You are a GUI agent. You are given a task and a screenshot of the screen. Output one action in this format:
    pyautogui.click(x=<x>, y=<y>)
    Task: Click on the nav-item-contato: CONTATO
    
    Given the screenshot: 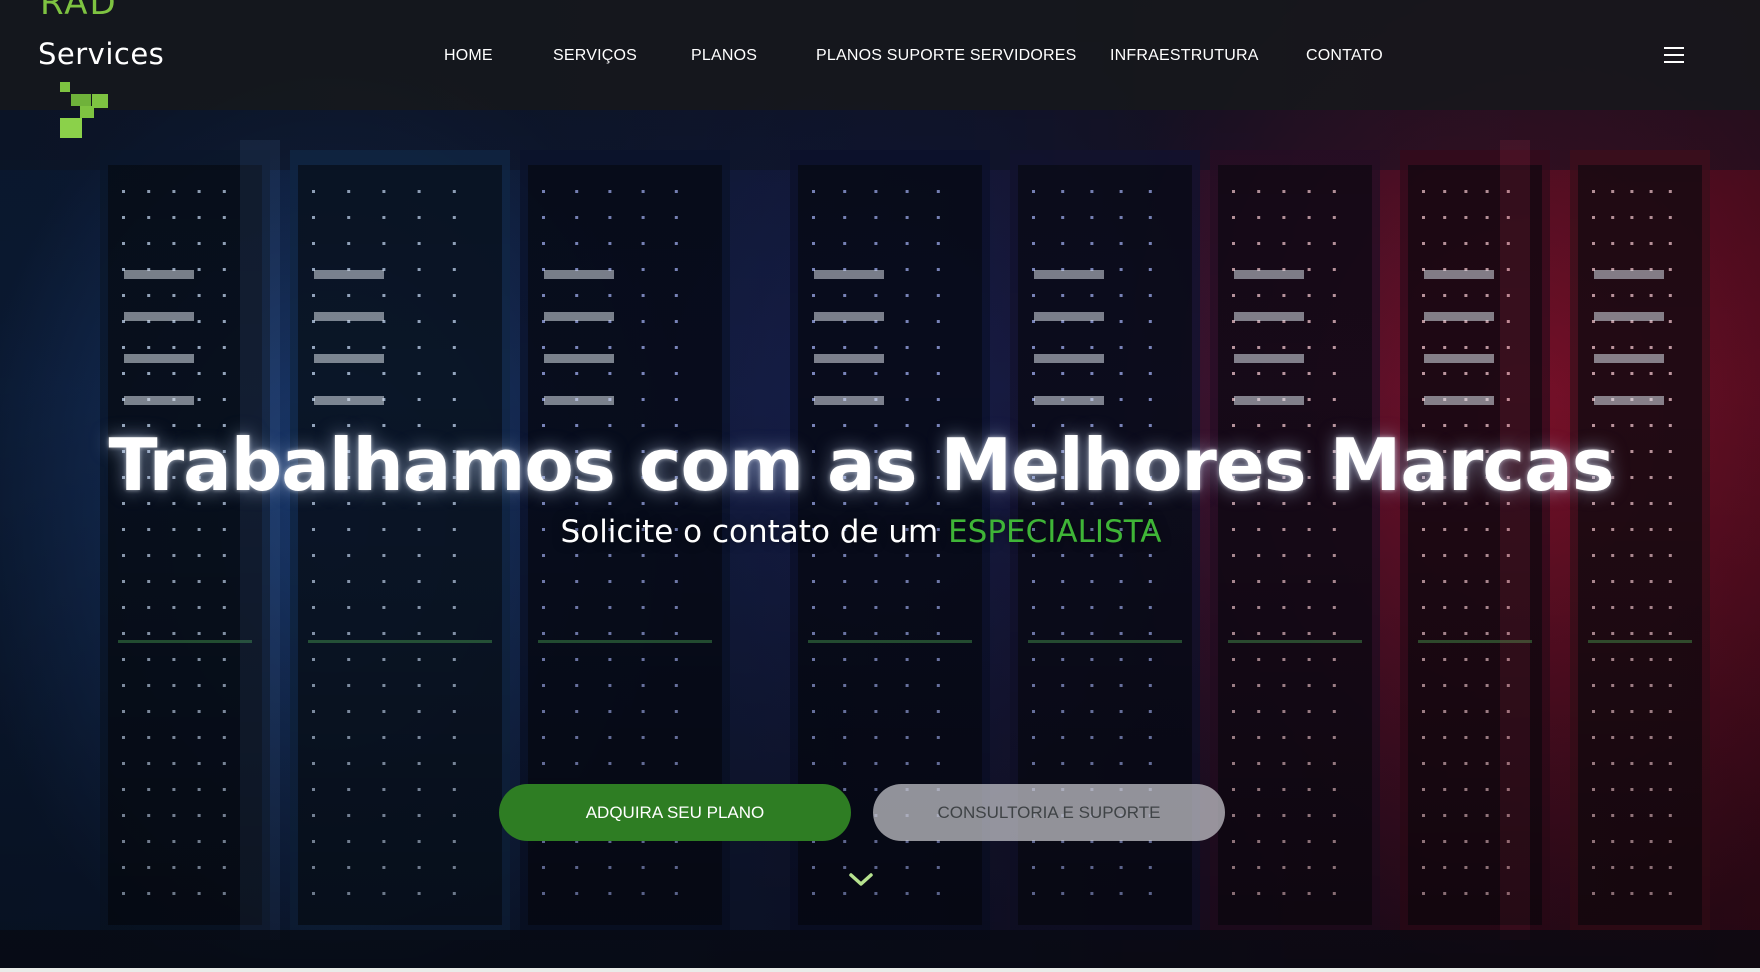 What is the action you would take?
    pyautogui.click(x=1344, y=56)
    